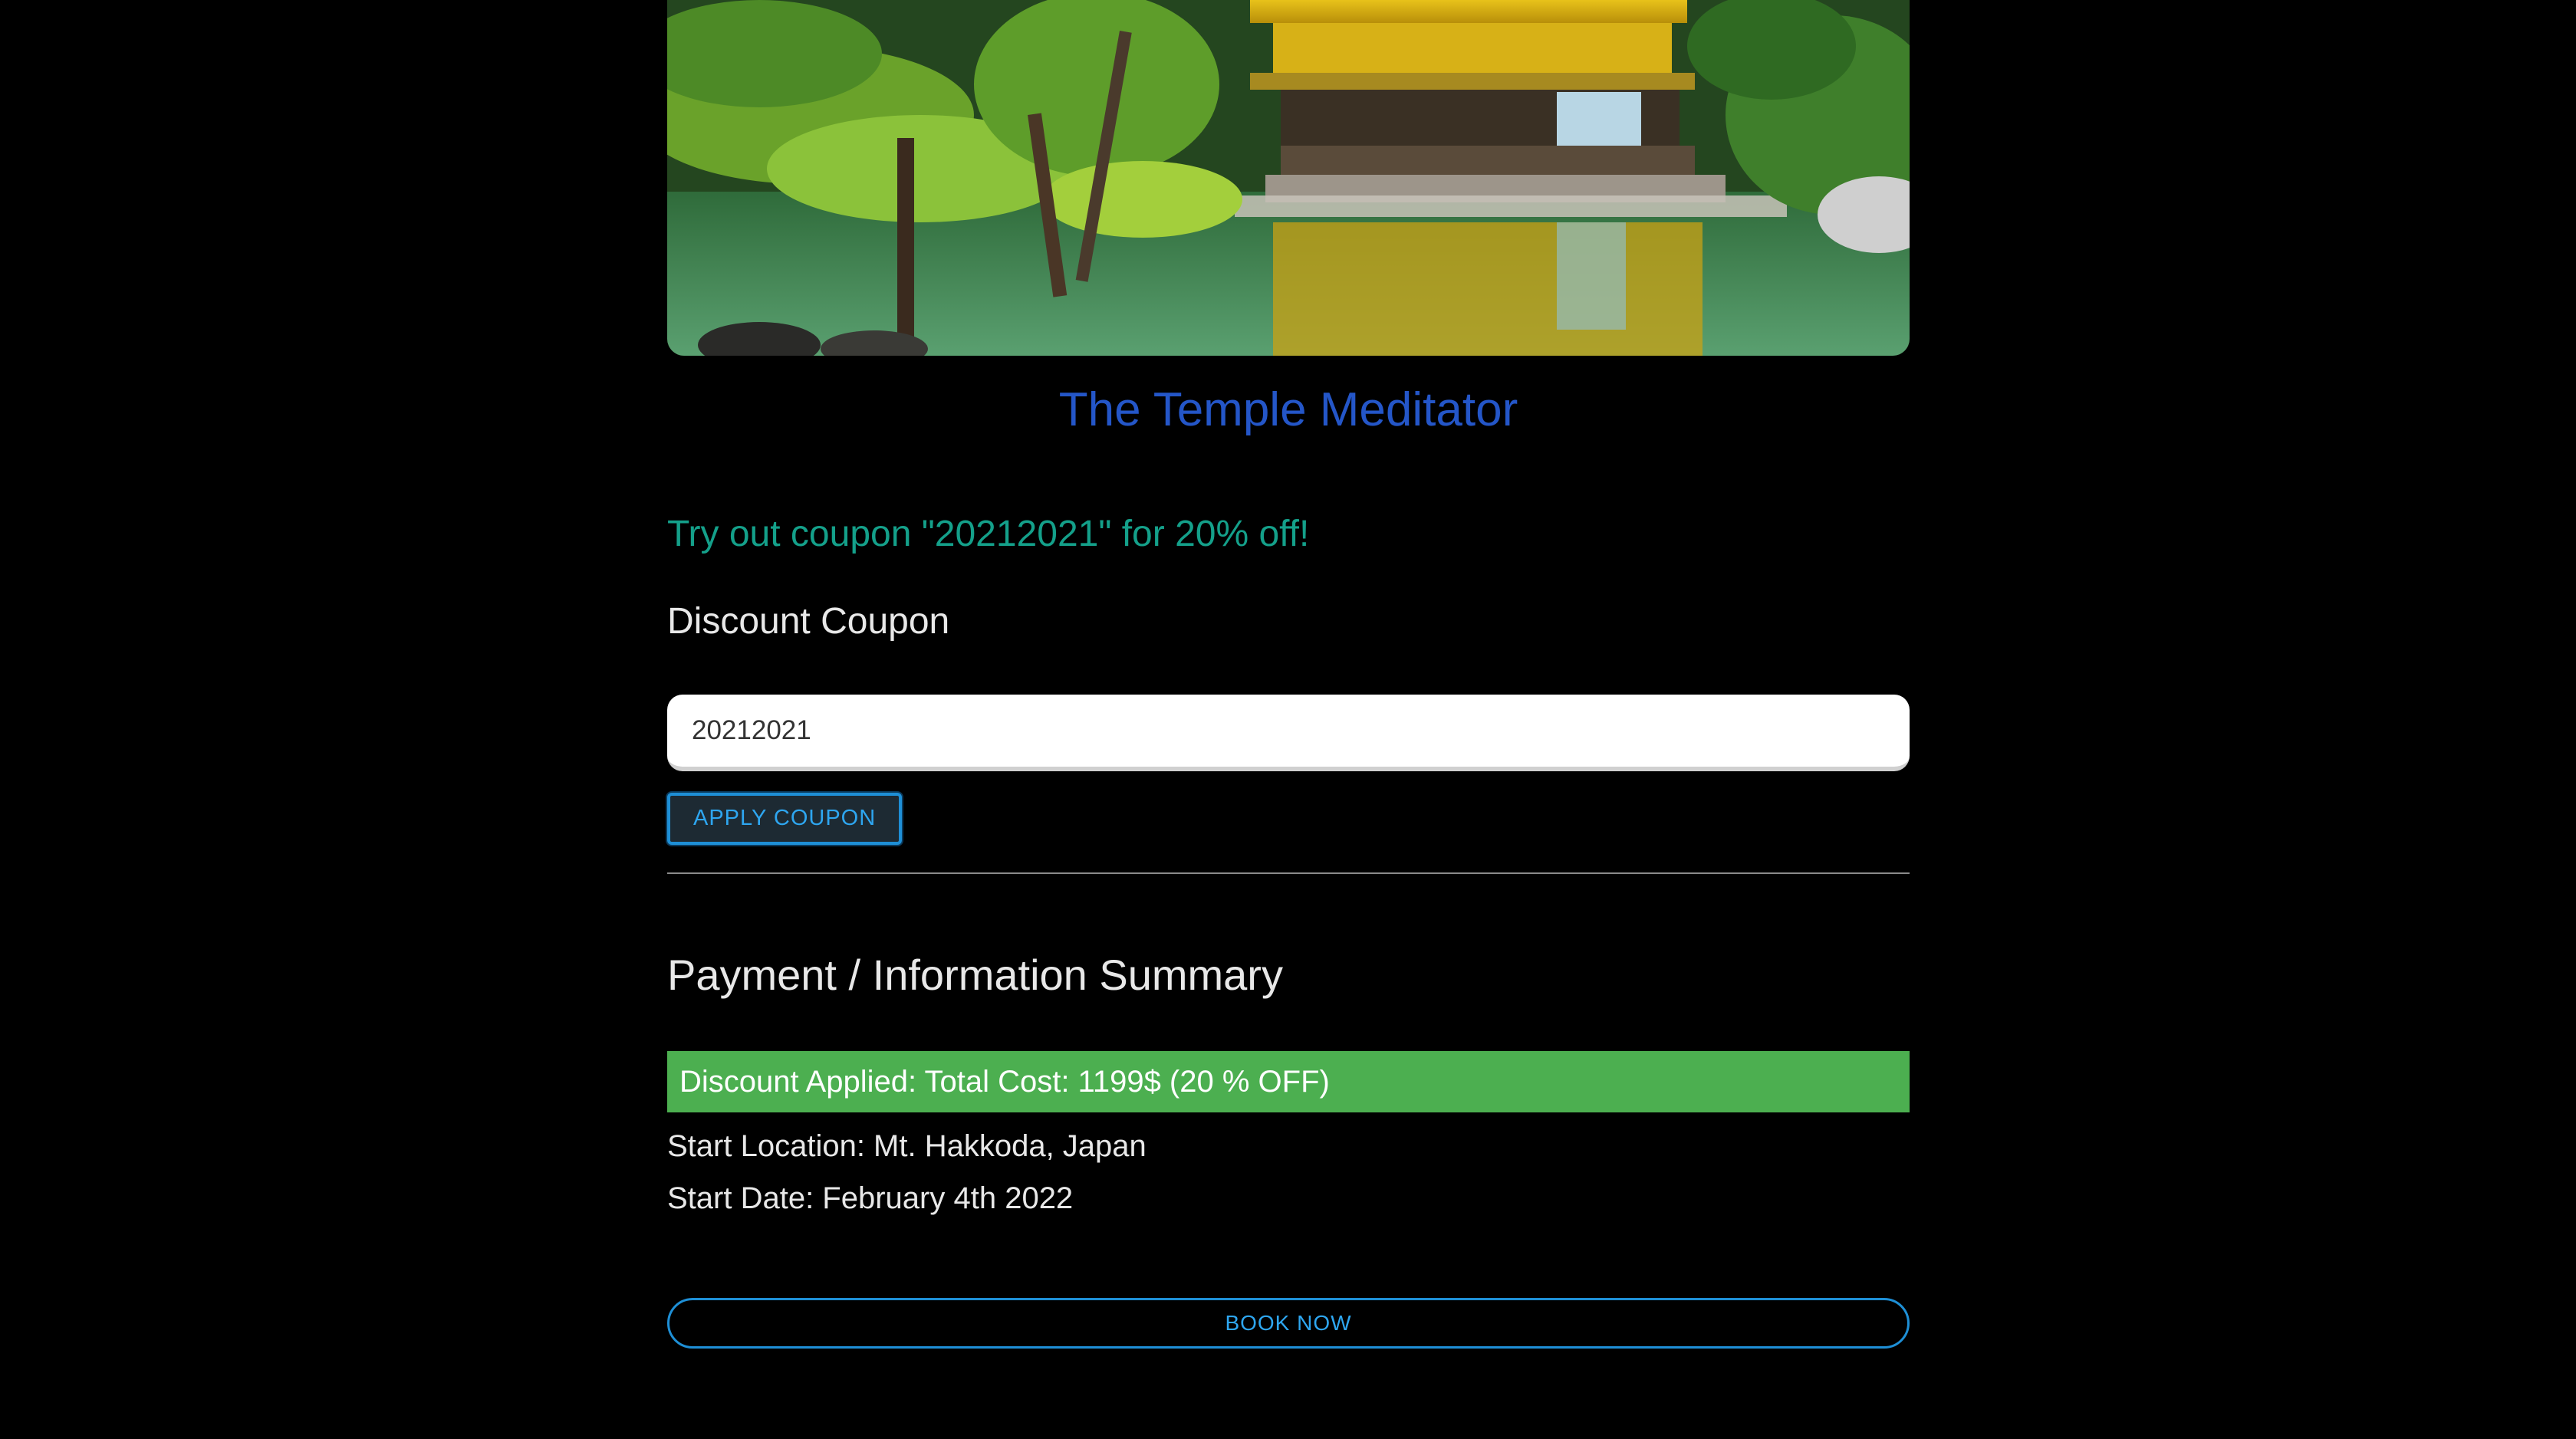 This screenshot has width=2576, height=1439. What do you see at coordinates (975, 974) in the screenshot?
I see `payment-summary-title: Payment / Information Summary` at bounding box center [975, 974].